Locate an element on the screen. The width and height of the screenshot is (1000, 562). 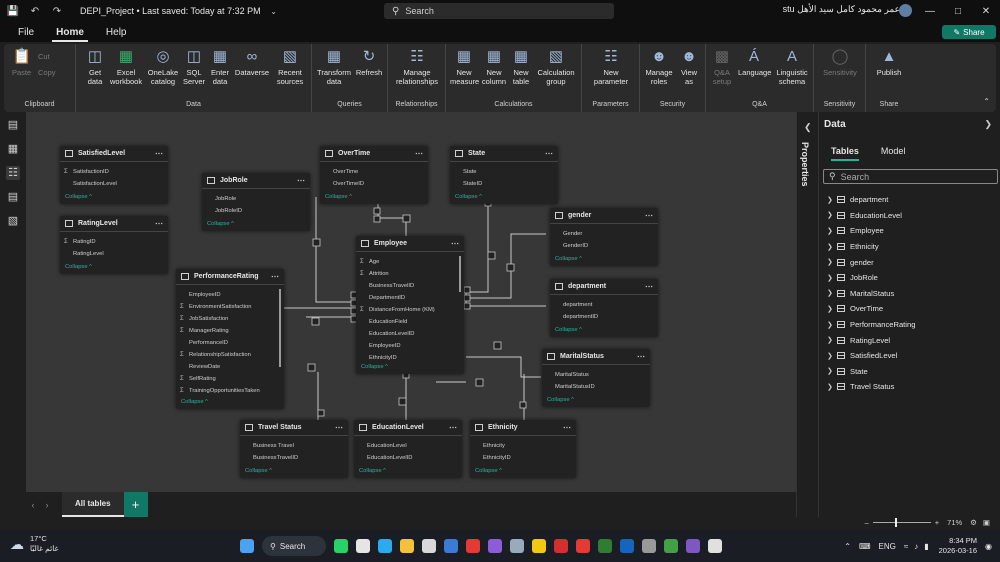
collapse-ribbon-icon: ⌃ is located at coordinates (986, 101).